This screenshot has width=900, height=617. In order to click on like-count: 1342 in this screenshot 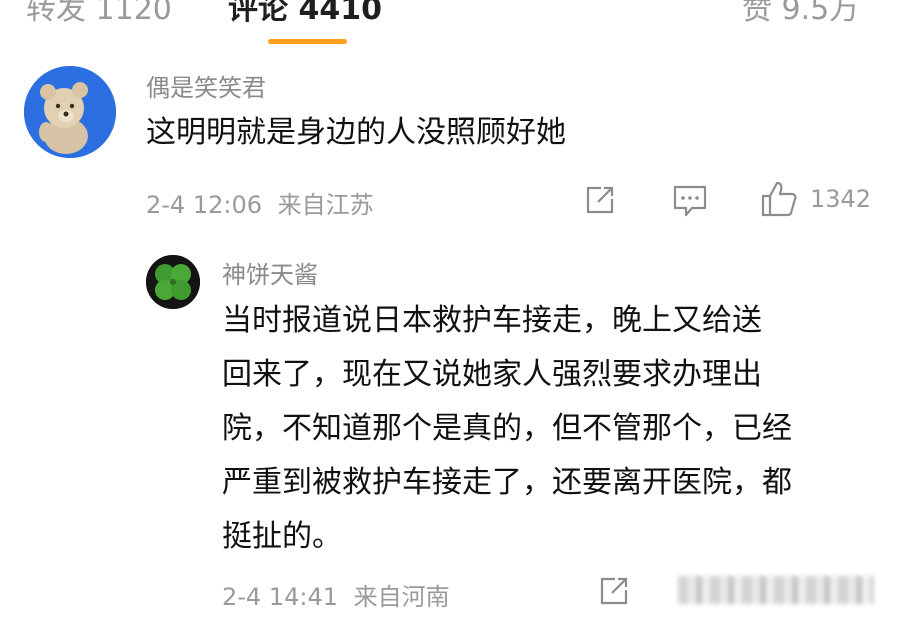, I will do `click(841, 199)`.